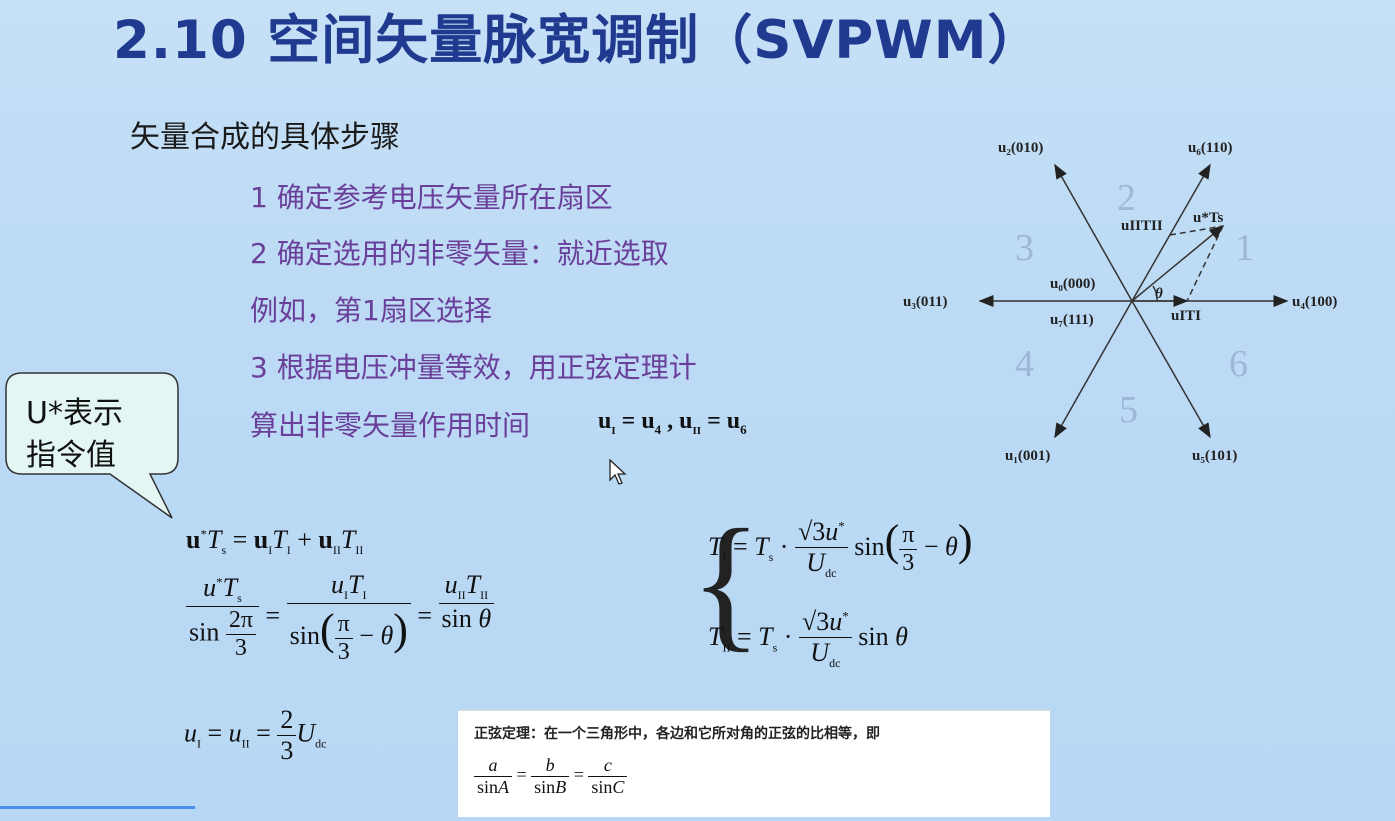 The image size is (1395, 821). I want to click on eq-volt-second: u*Ts = uITI + uIITII, so click(275, 541).